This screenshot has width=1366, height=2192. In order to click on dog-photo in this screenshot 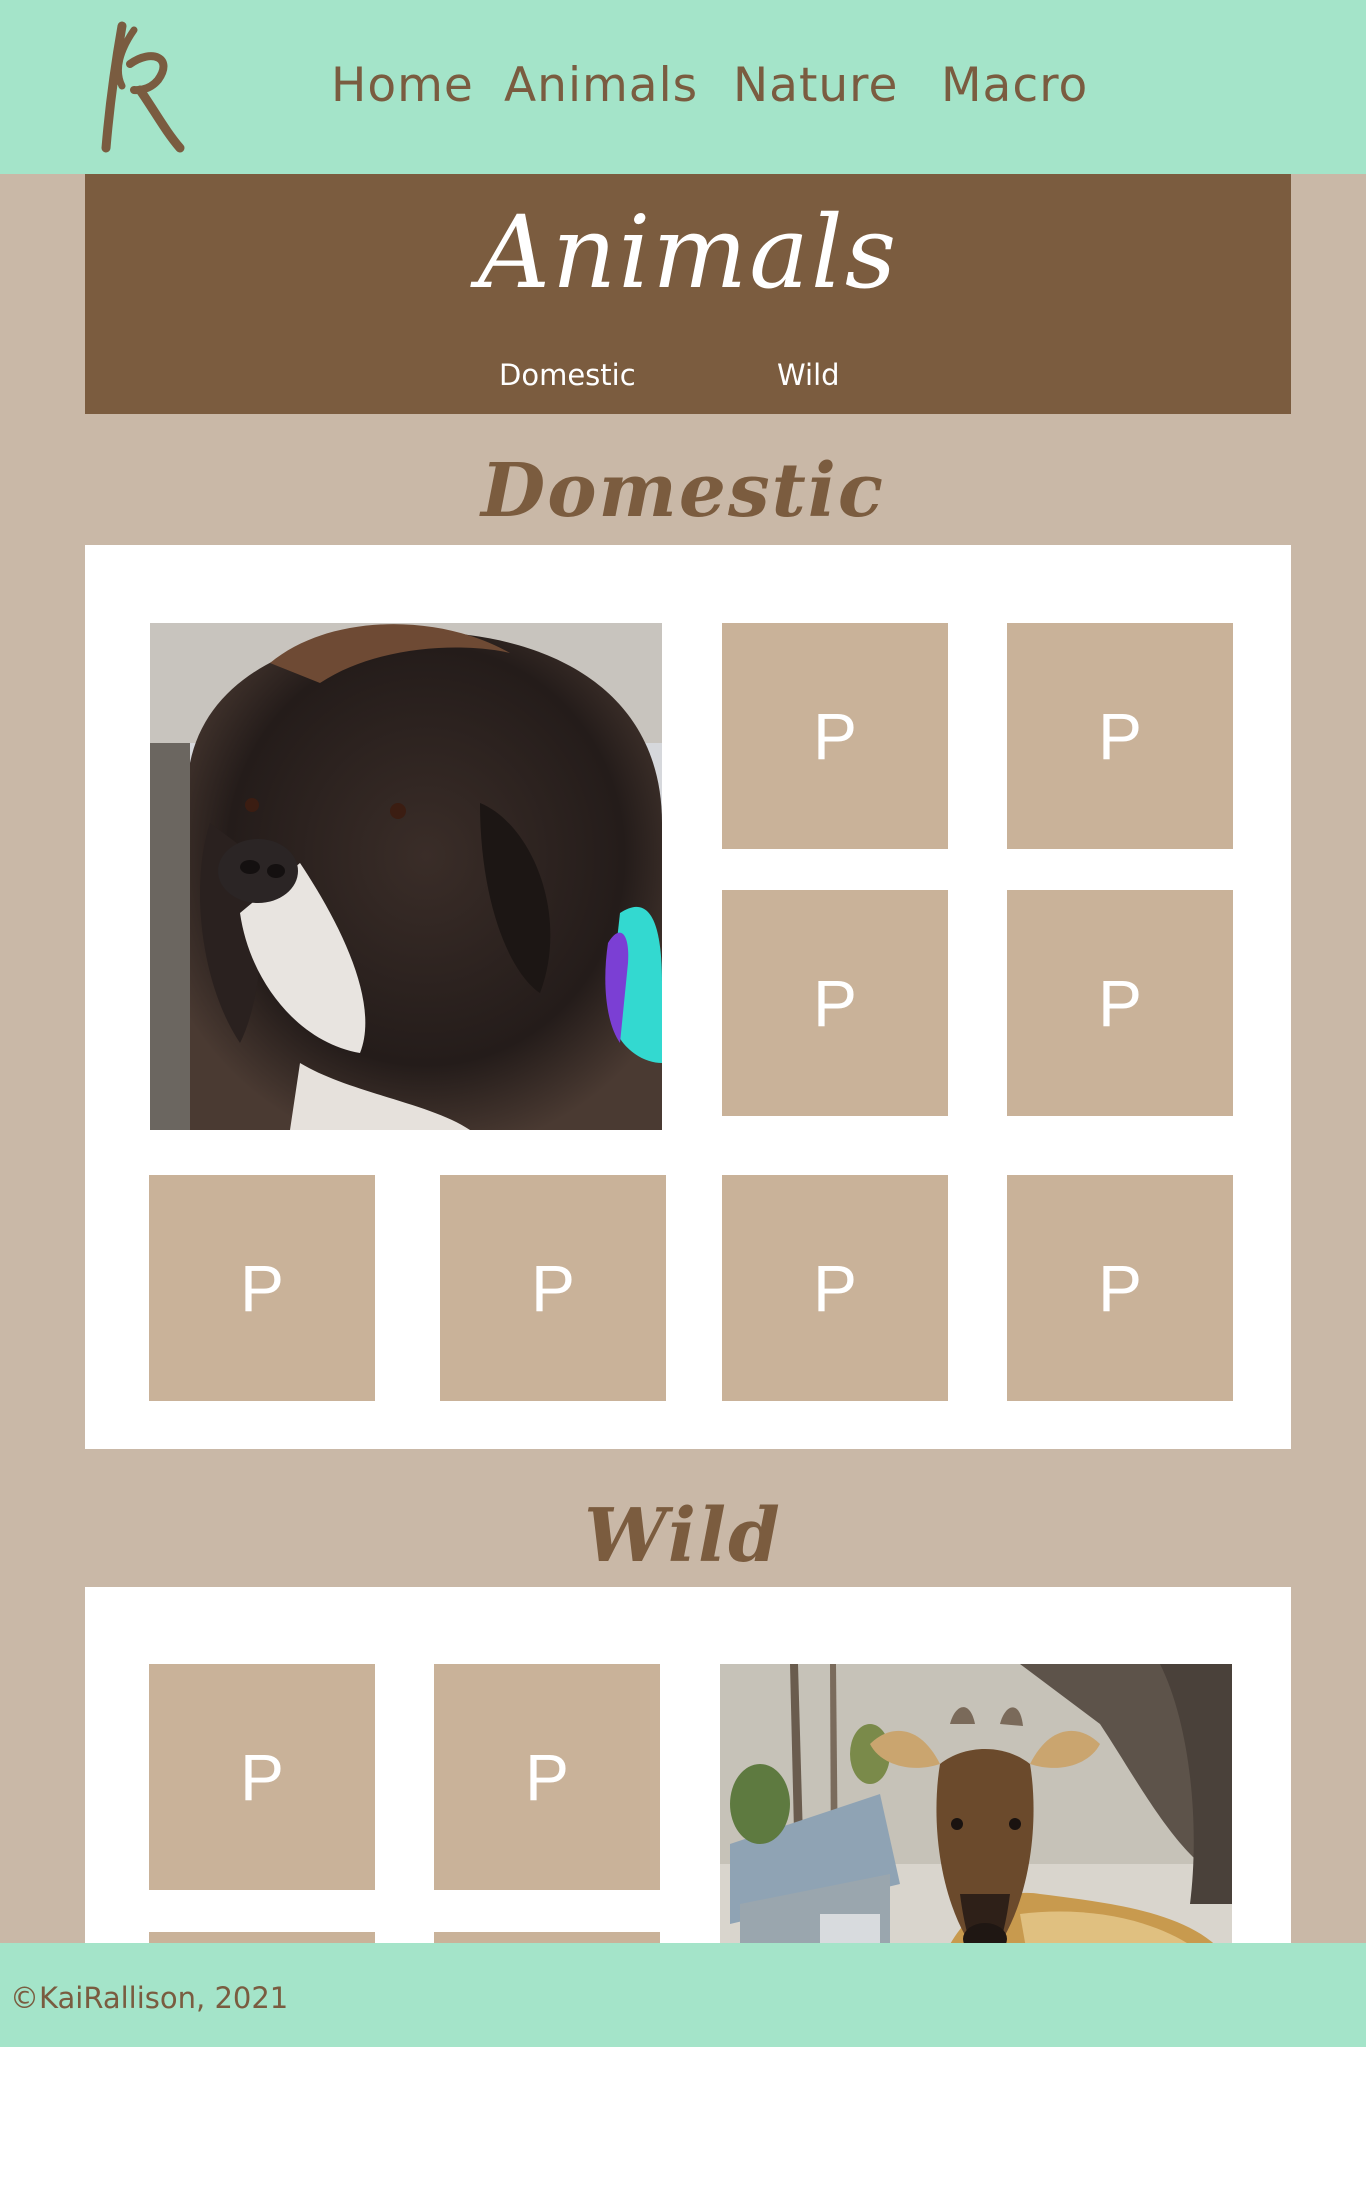, I will do `click(406, 876)`.